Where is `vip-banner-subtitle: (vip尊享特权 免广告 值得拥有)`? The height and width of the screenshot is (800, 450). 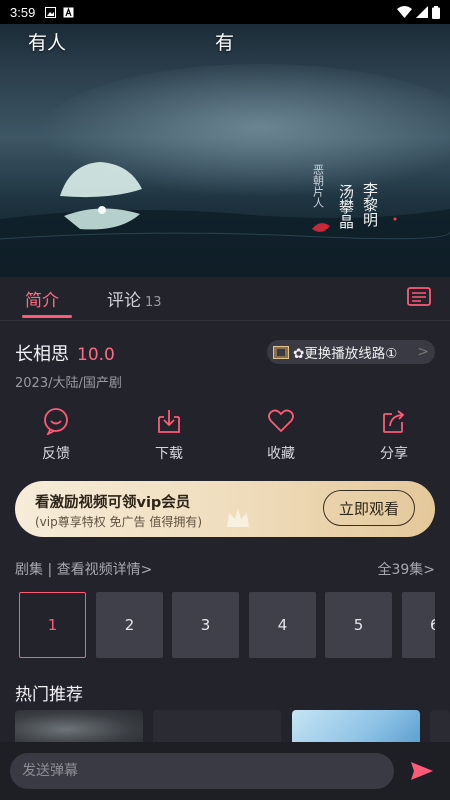 vip-banner-subtitle: (vip尊享特权 免广告 值得拥有) is located at coordinates (119, 522).